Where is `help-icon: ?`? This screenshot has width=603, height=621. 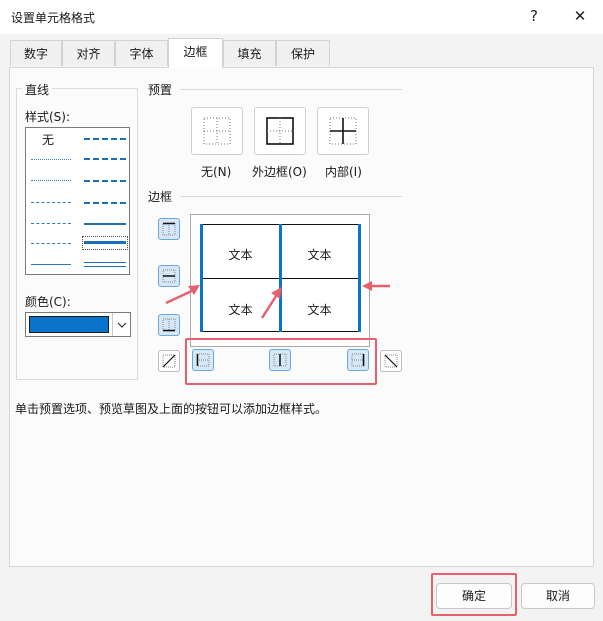
help-icon: ? is located at coordinates (534, 16).